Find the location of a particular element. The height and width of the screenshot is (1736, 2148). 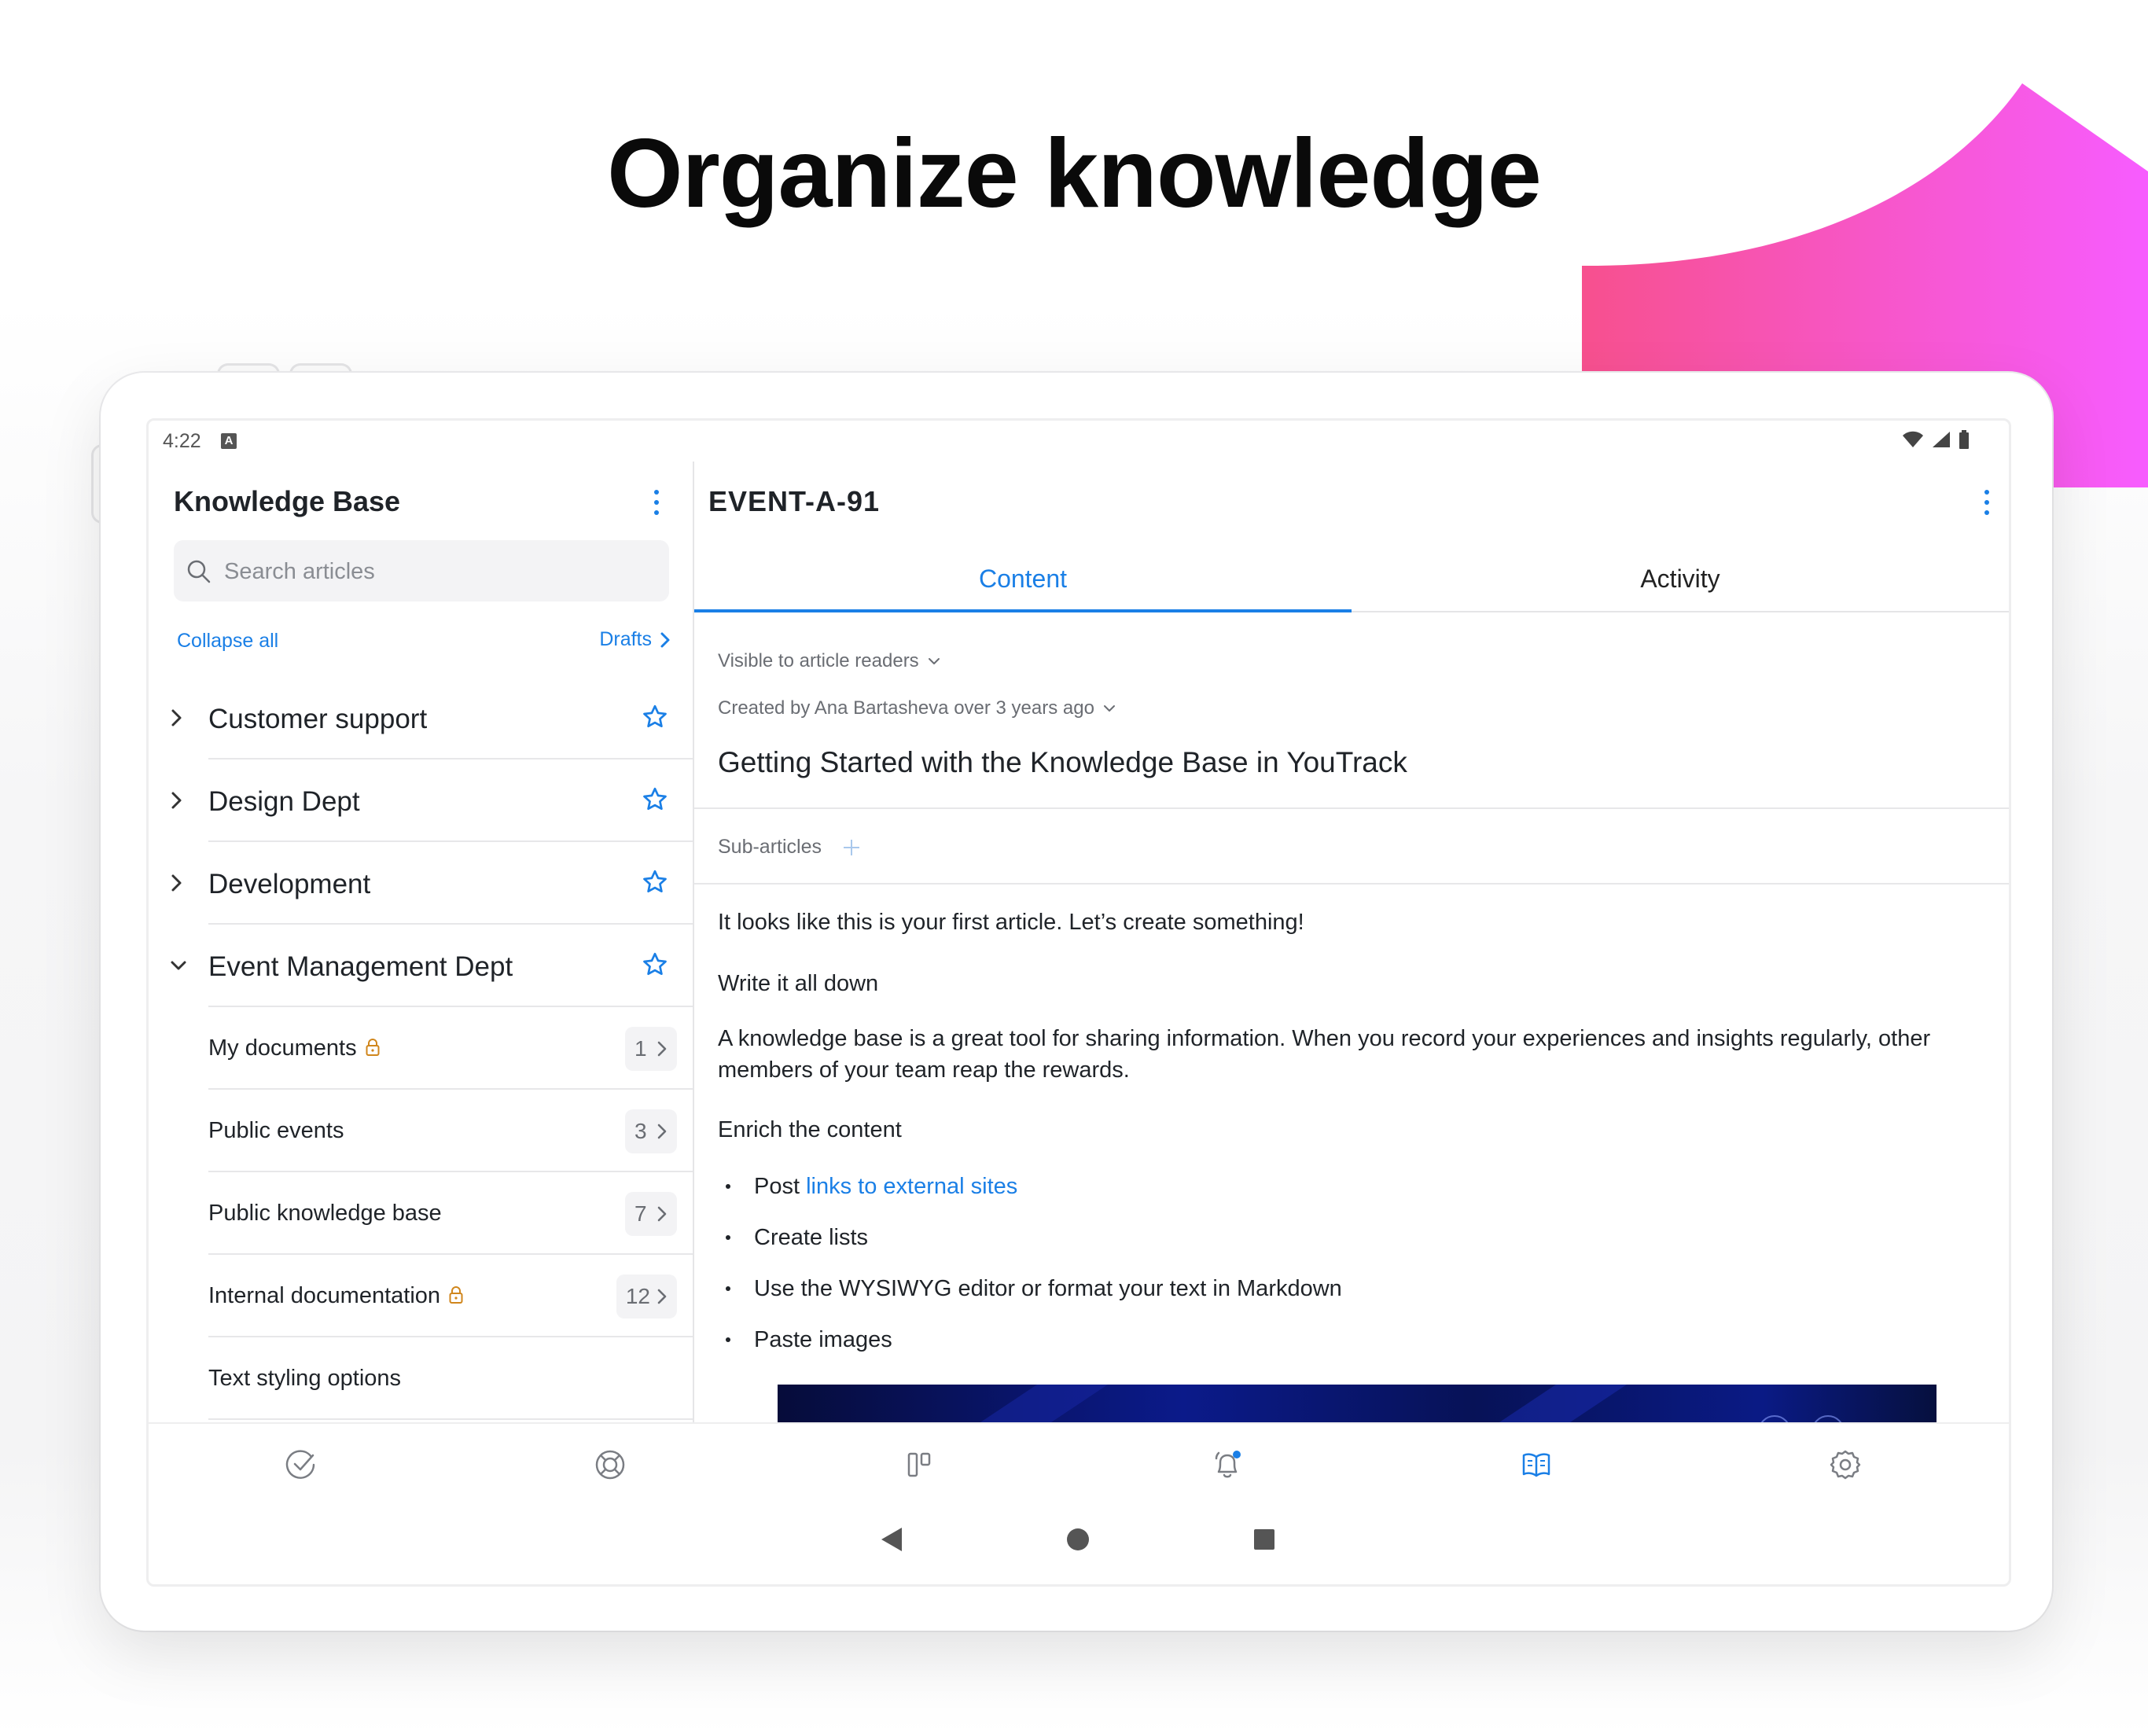

system-icons is located at coordinates (1936, 439).